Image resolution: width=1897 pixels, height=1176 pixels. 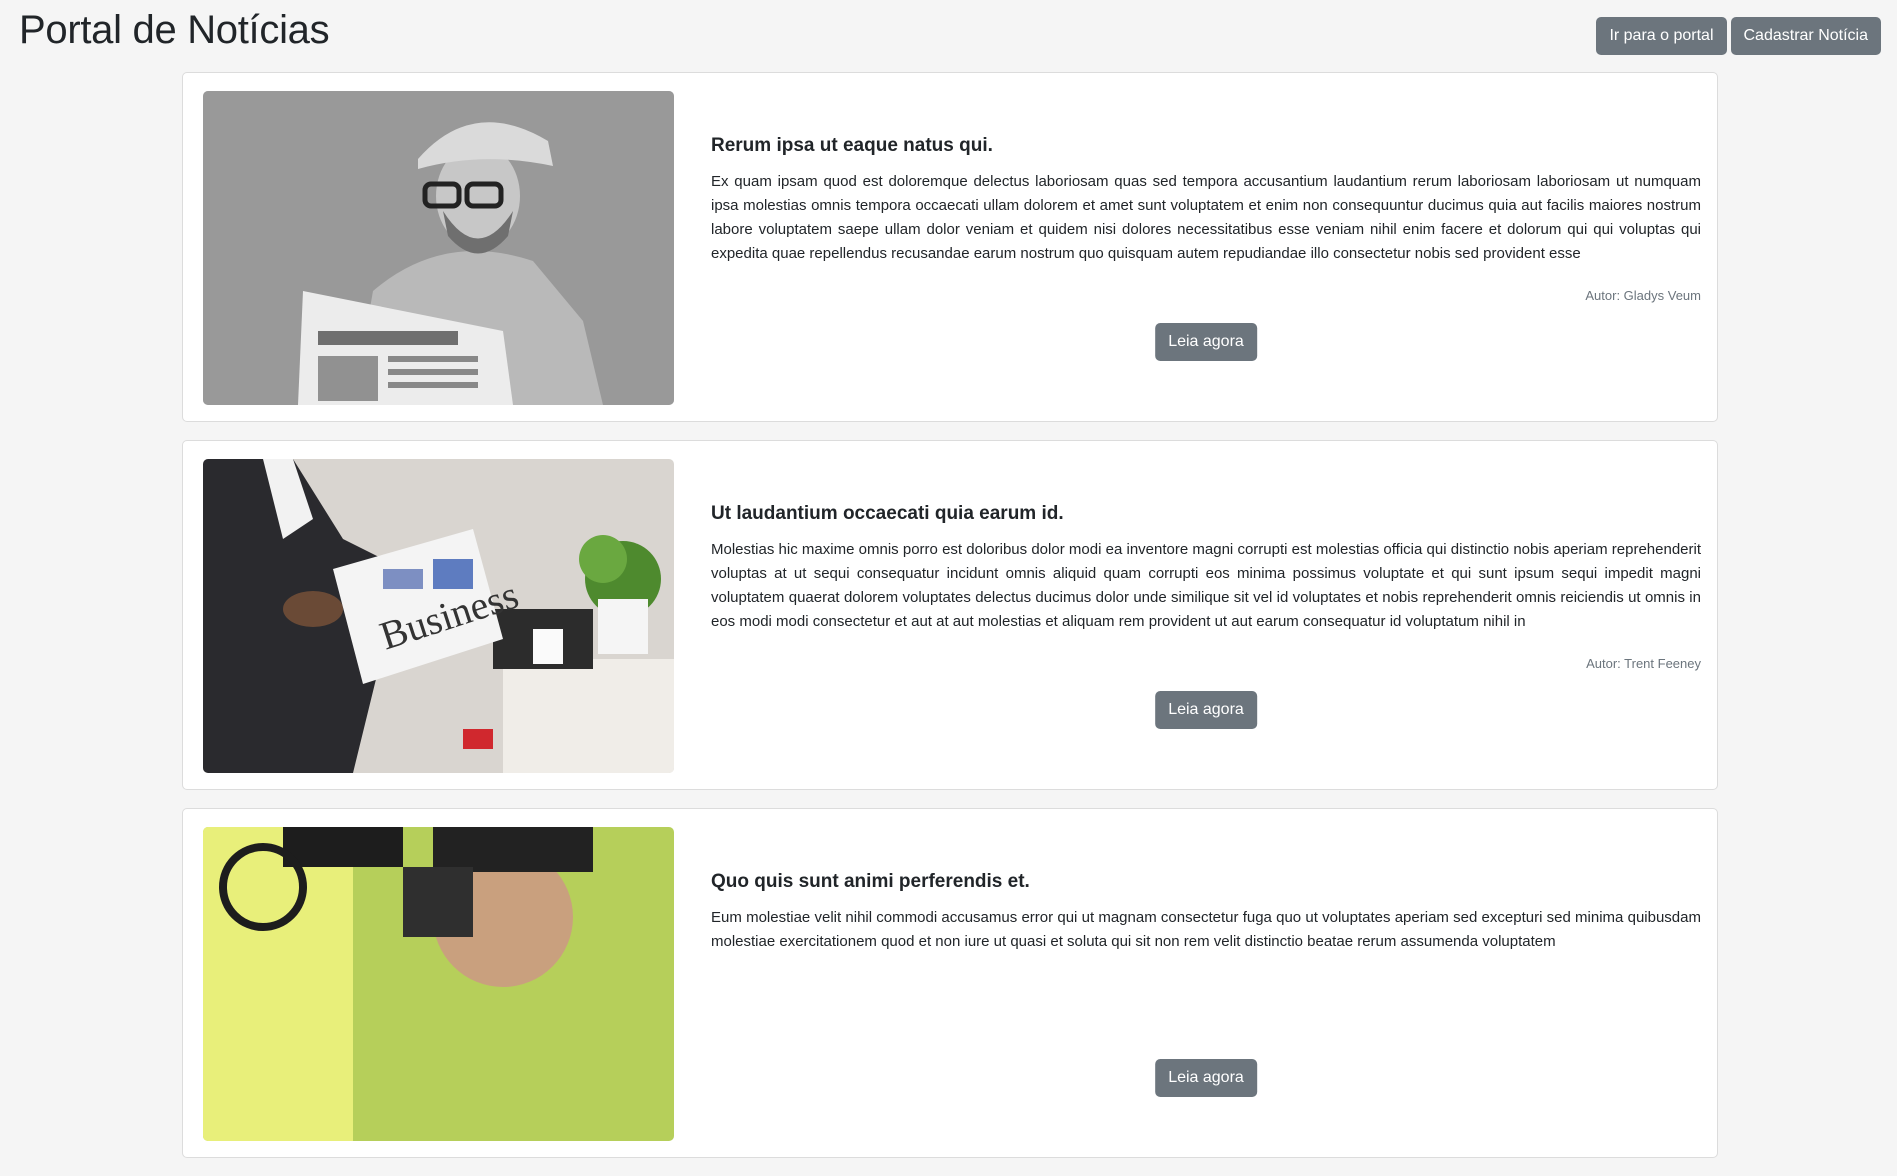 What do you see at coordinates (174, 30) in the screenshot?
I see `site-title: Portal de Notícias` at bounding box center [174, 30].